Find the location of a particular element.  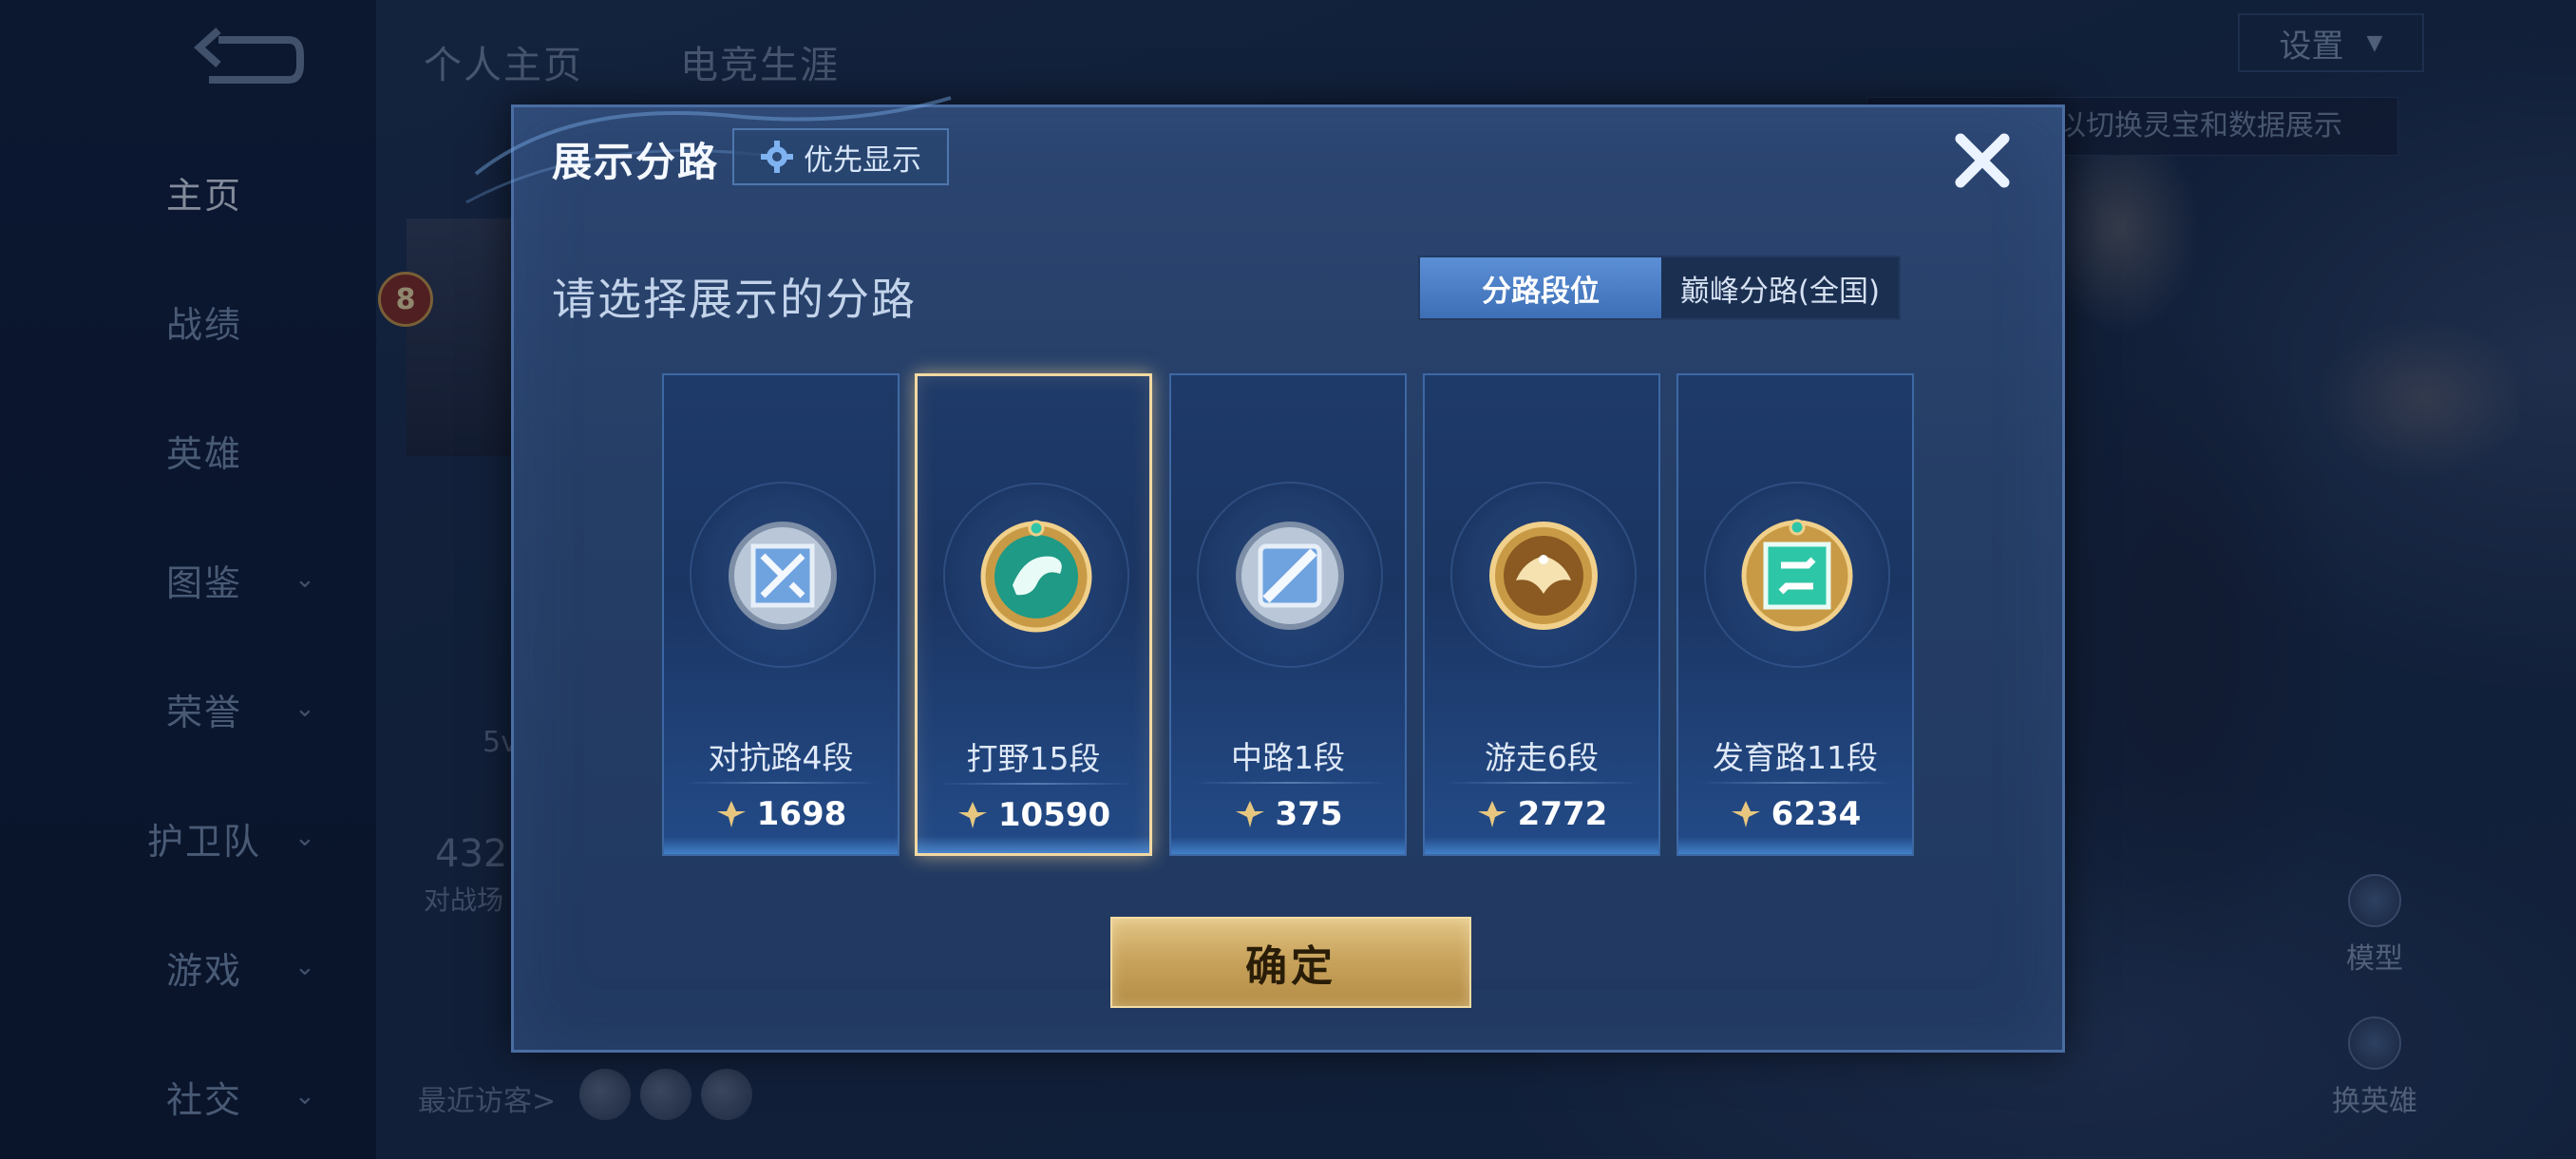

lane-name: 打野15段 is located at coordinates (1033, 758).